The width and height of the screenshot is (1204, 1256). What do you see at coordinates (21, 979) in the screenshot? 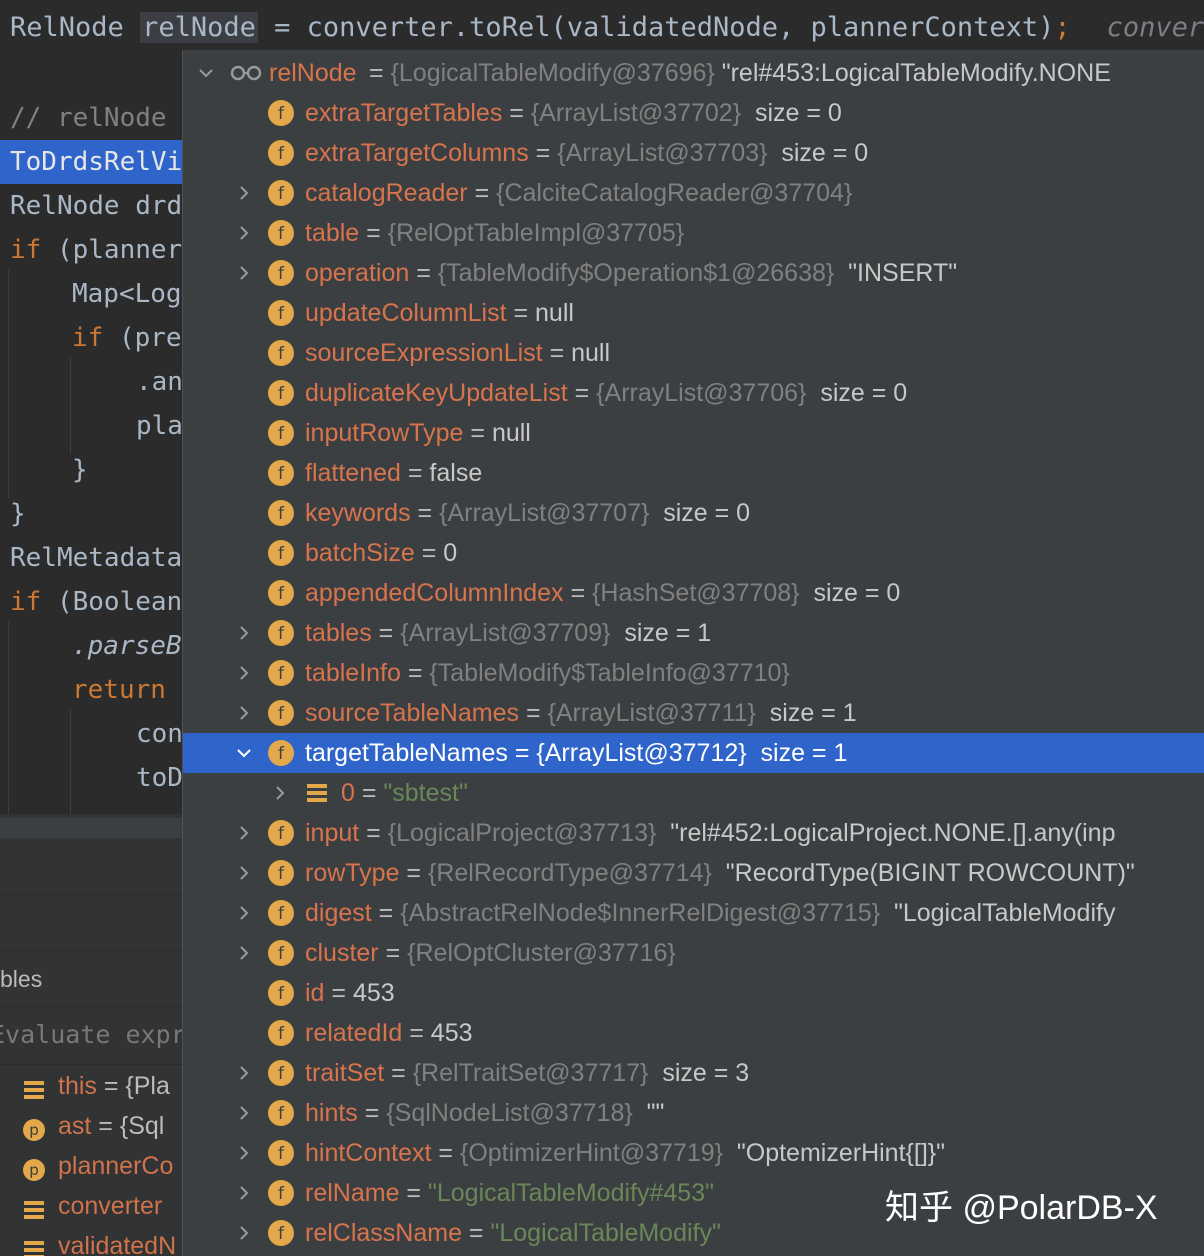
I see `variables-tab-label: bles` at bounding box center [21, 979].